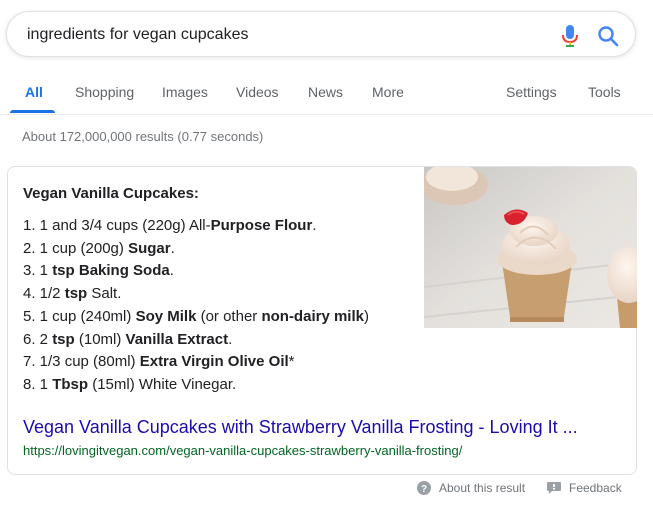 This screenshot has width=653, height=505. Describe the element at coordinates (143, 136) in the screenshot. I see `result-stats: About 172,000,000 results (0.77 seconds)` at that location.